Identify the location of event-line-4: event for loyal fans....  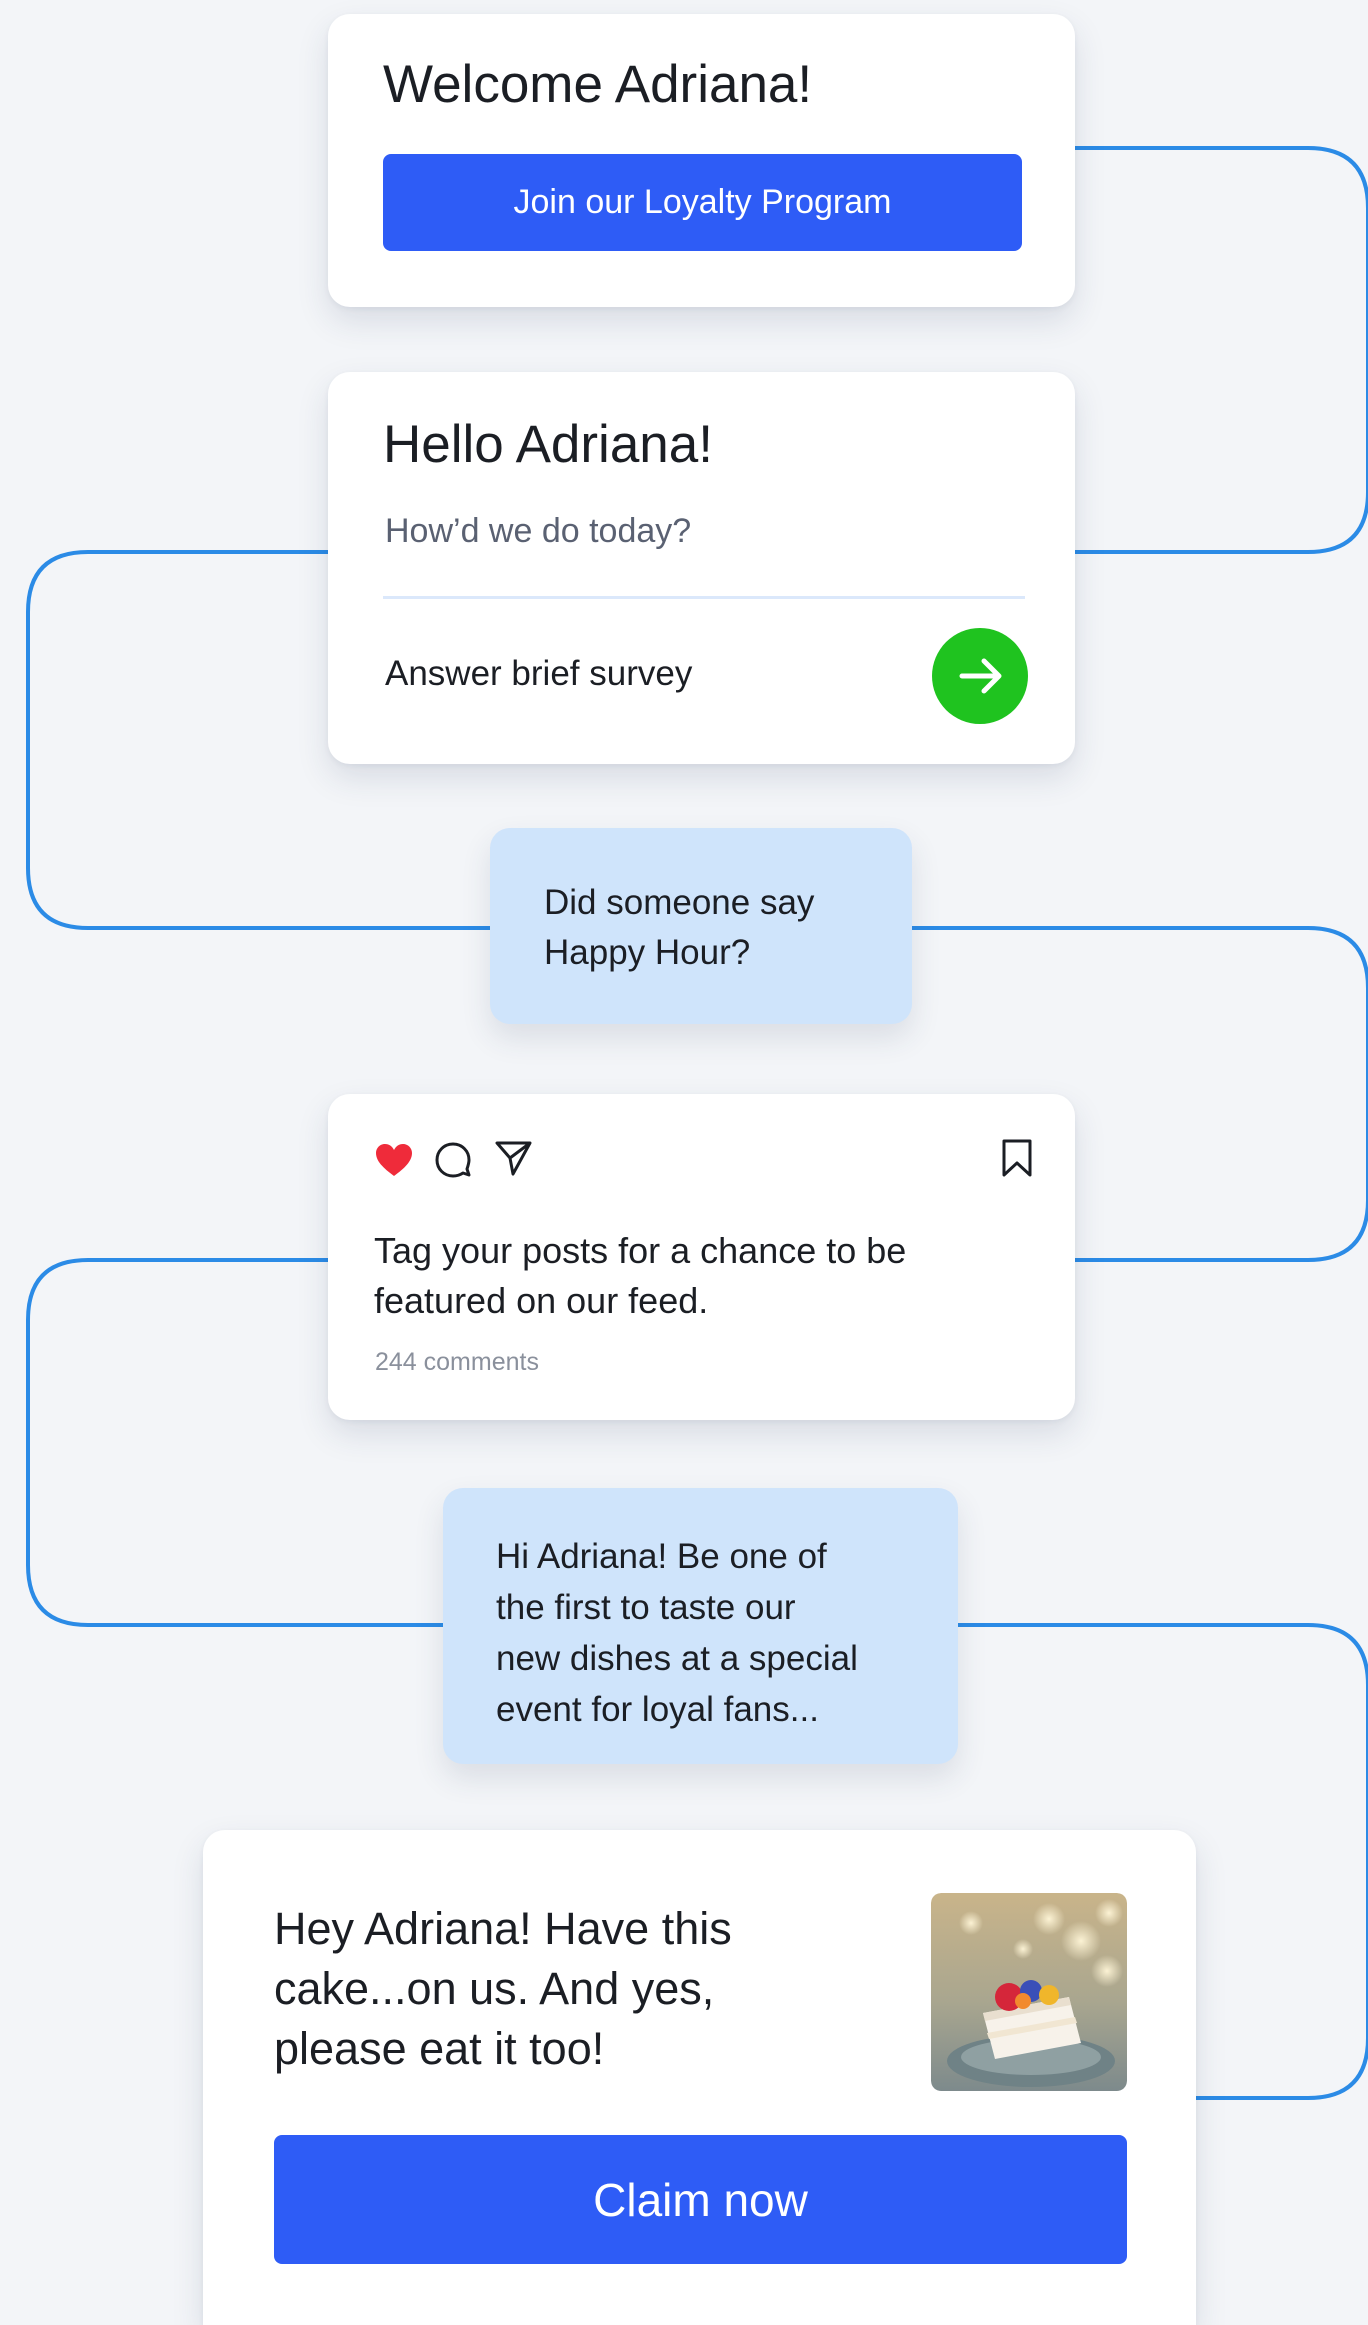
(657, 1709).